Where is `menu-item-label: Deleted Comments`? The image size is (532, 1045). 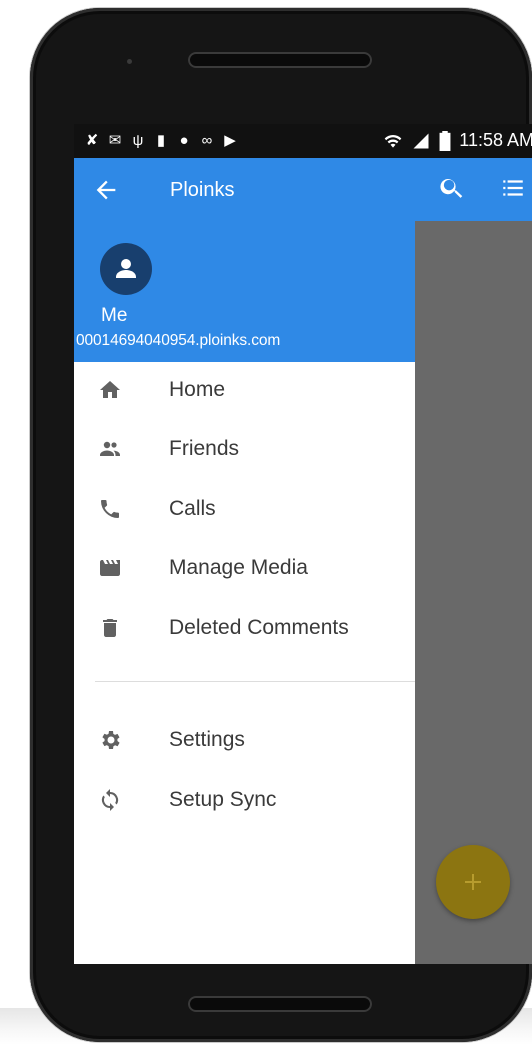 menu-item-label: Deleted Comments is located at coordinates (259, 627).